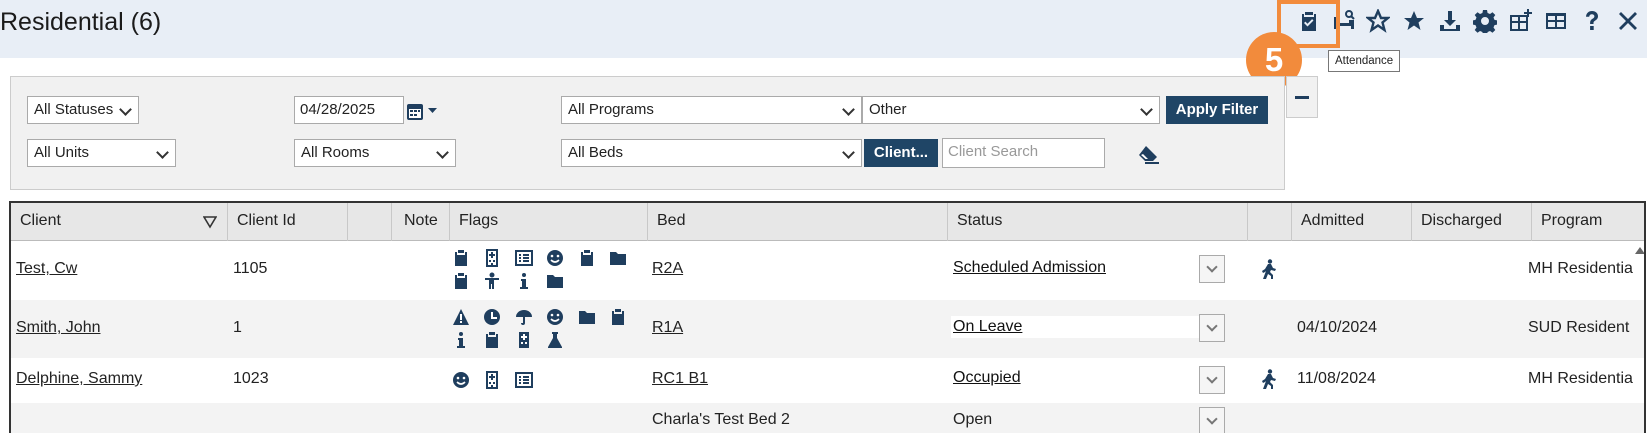  I want to click on column-program: Program, so click(1588, 222).